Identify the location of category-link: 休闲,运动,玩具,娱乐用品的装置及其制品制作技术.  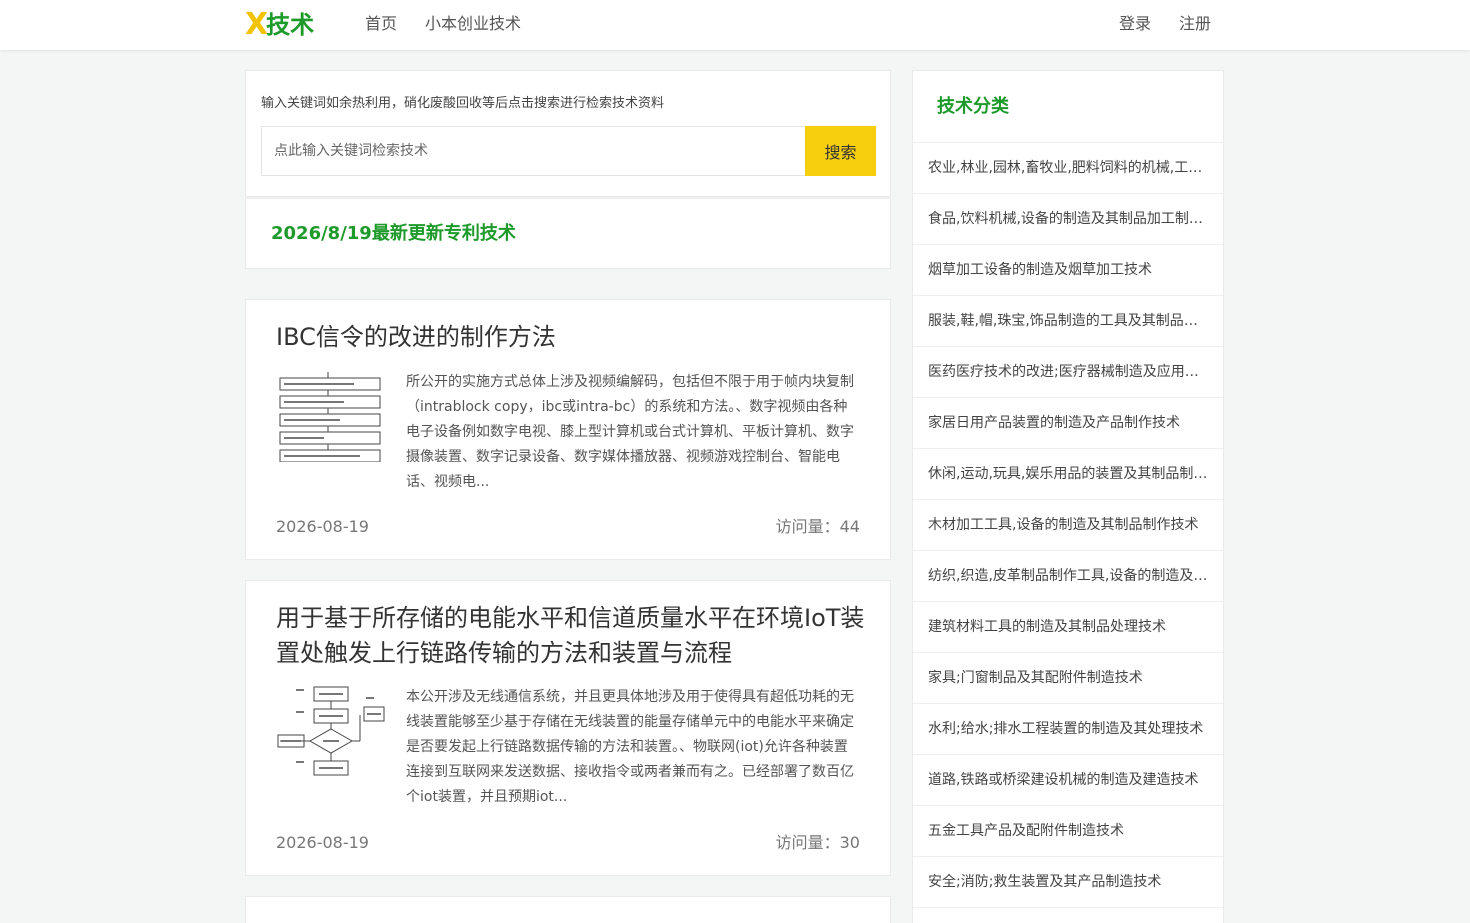
(1068, 474).